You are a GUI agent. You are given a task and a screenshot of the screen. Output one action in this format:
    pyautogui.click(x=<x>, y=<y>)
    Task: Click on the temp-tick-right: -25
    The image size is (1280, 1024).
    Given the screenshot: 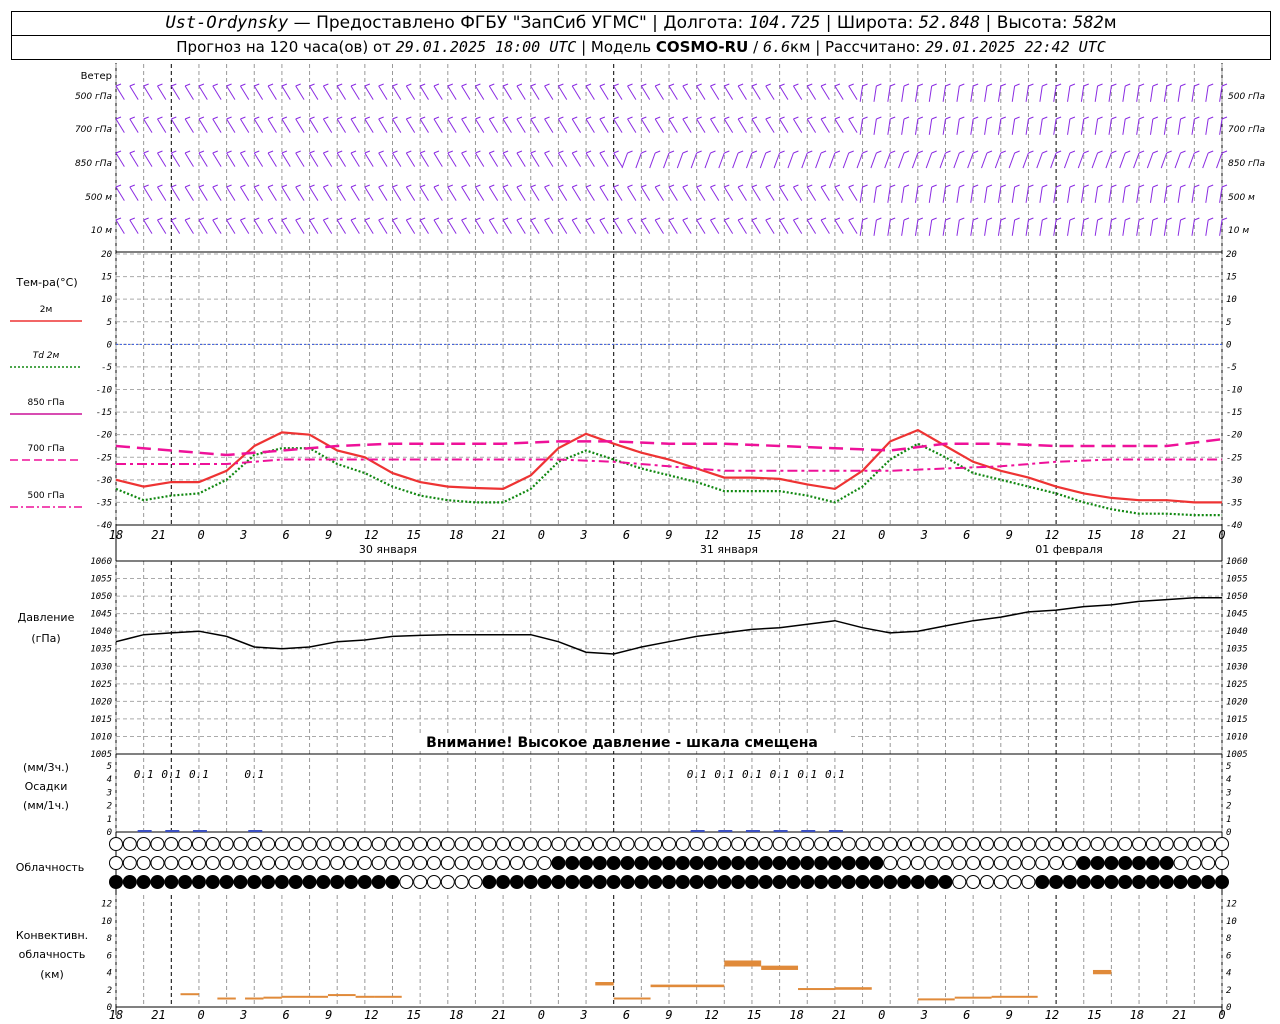 What is the action you would take?
    pyautogui.click(x=1234, y=458)
    